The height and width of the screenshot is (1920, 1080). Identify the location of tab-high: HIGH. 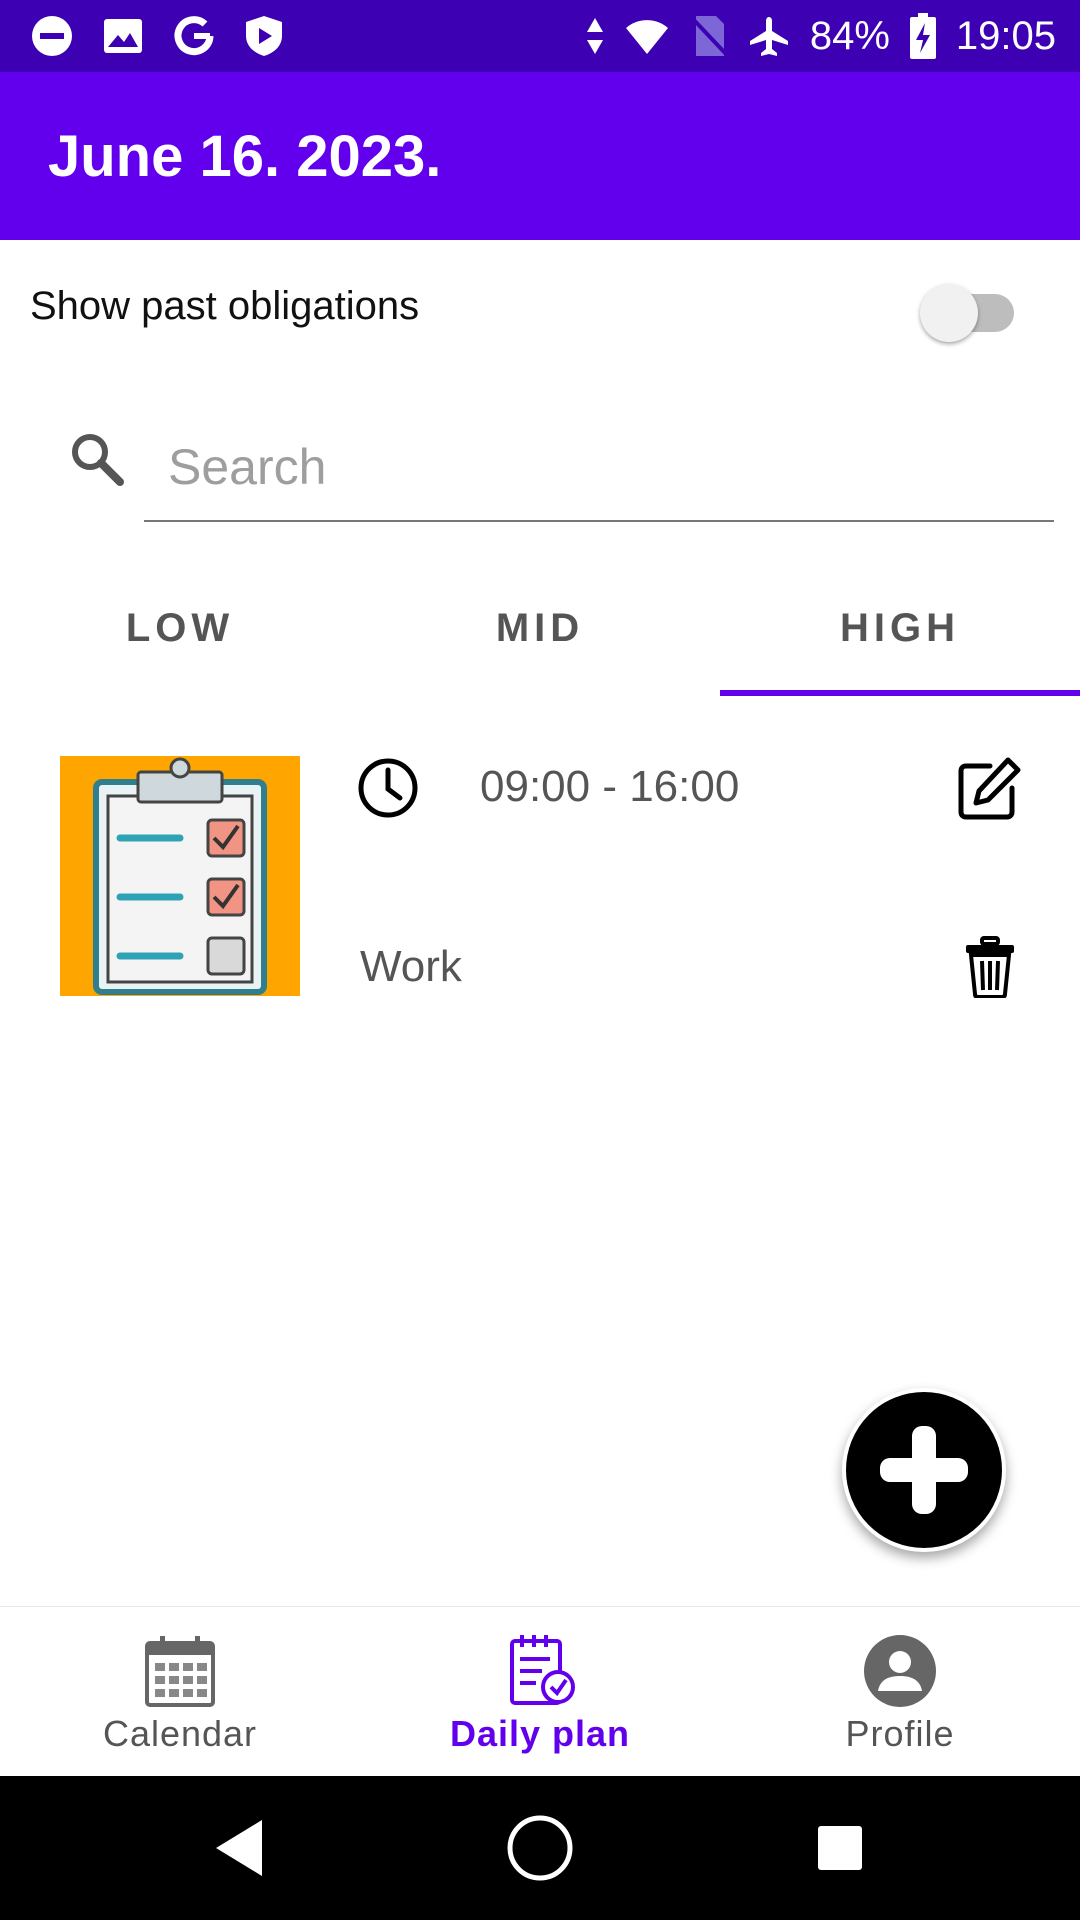
(900, 628).